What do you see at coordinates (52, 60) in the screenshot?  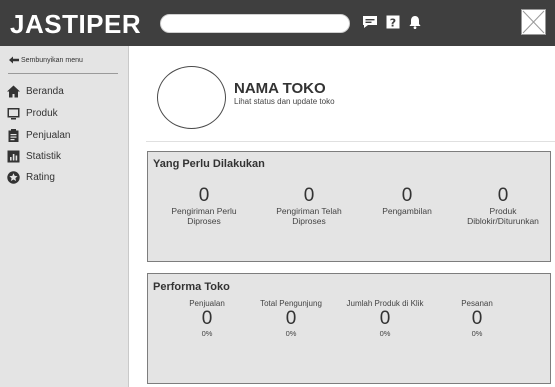 I see `hide-menu-label: Sembunyikan menu` at bounding box center [52, 60].